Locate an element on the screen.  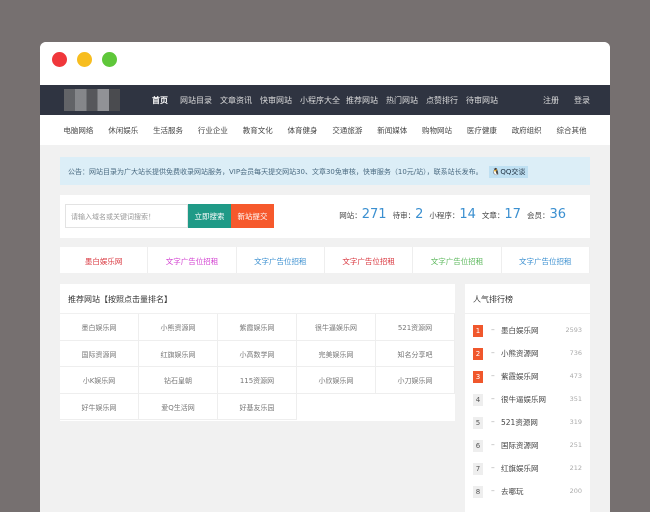
recommended-site-link: 知名分享吧 is located at coordinates (415, 353).